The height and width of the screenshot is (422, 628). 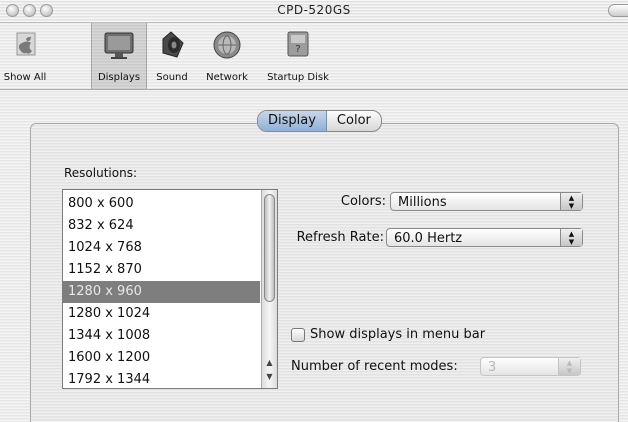 I want to click on vertical-scrollbar: ▲ ▼, so click(x=269, y=289).